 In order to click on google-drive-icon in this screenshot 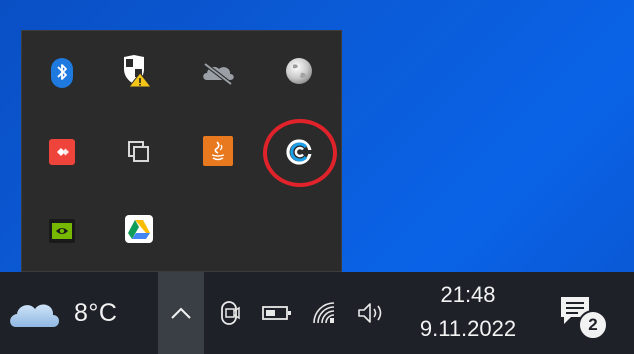, I will do `click(139, 229)`.